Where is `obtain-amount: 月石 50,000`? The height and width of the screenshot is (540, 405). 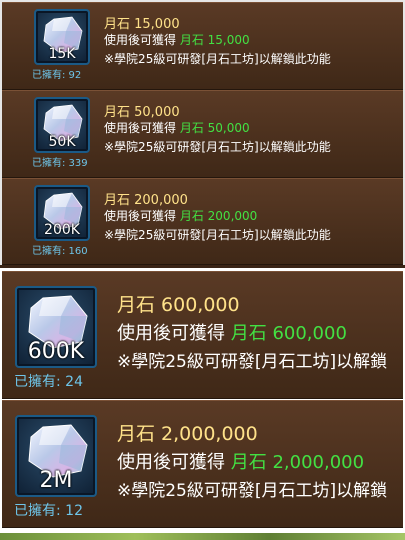
obtain-amount: 月石 50,000 is located at coordinates (214, 128).